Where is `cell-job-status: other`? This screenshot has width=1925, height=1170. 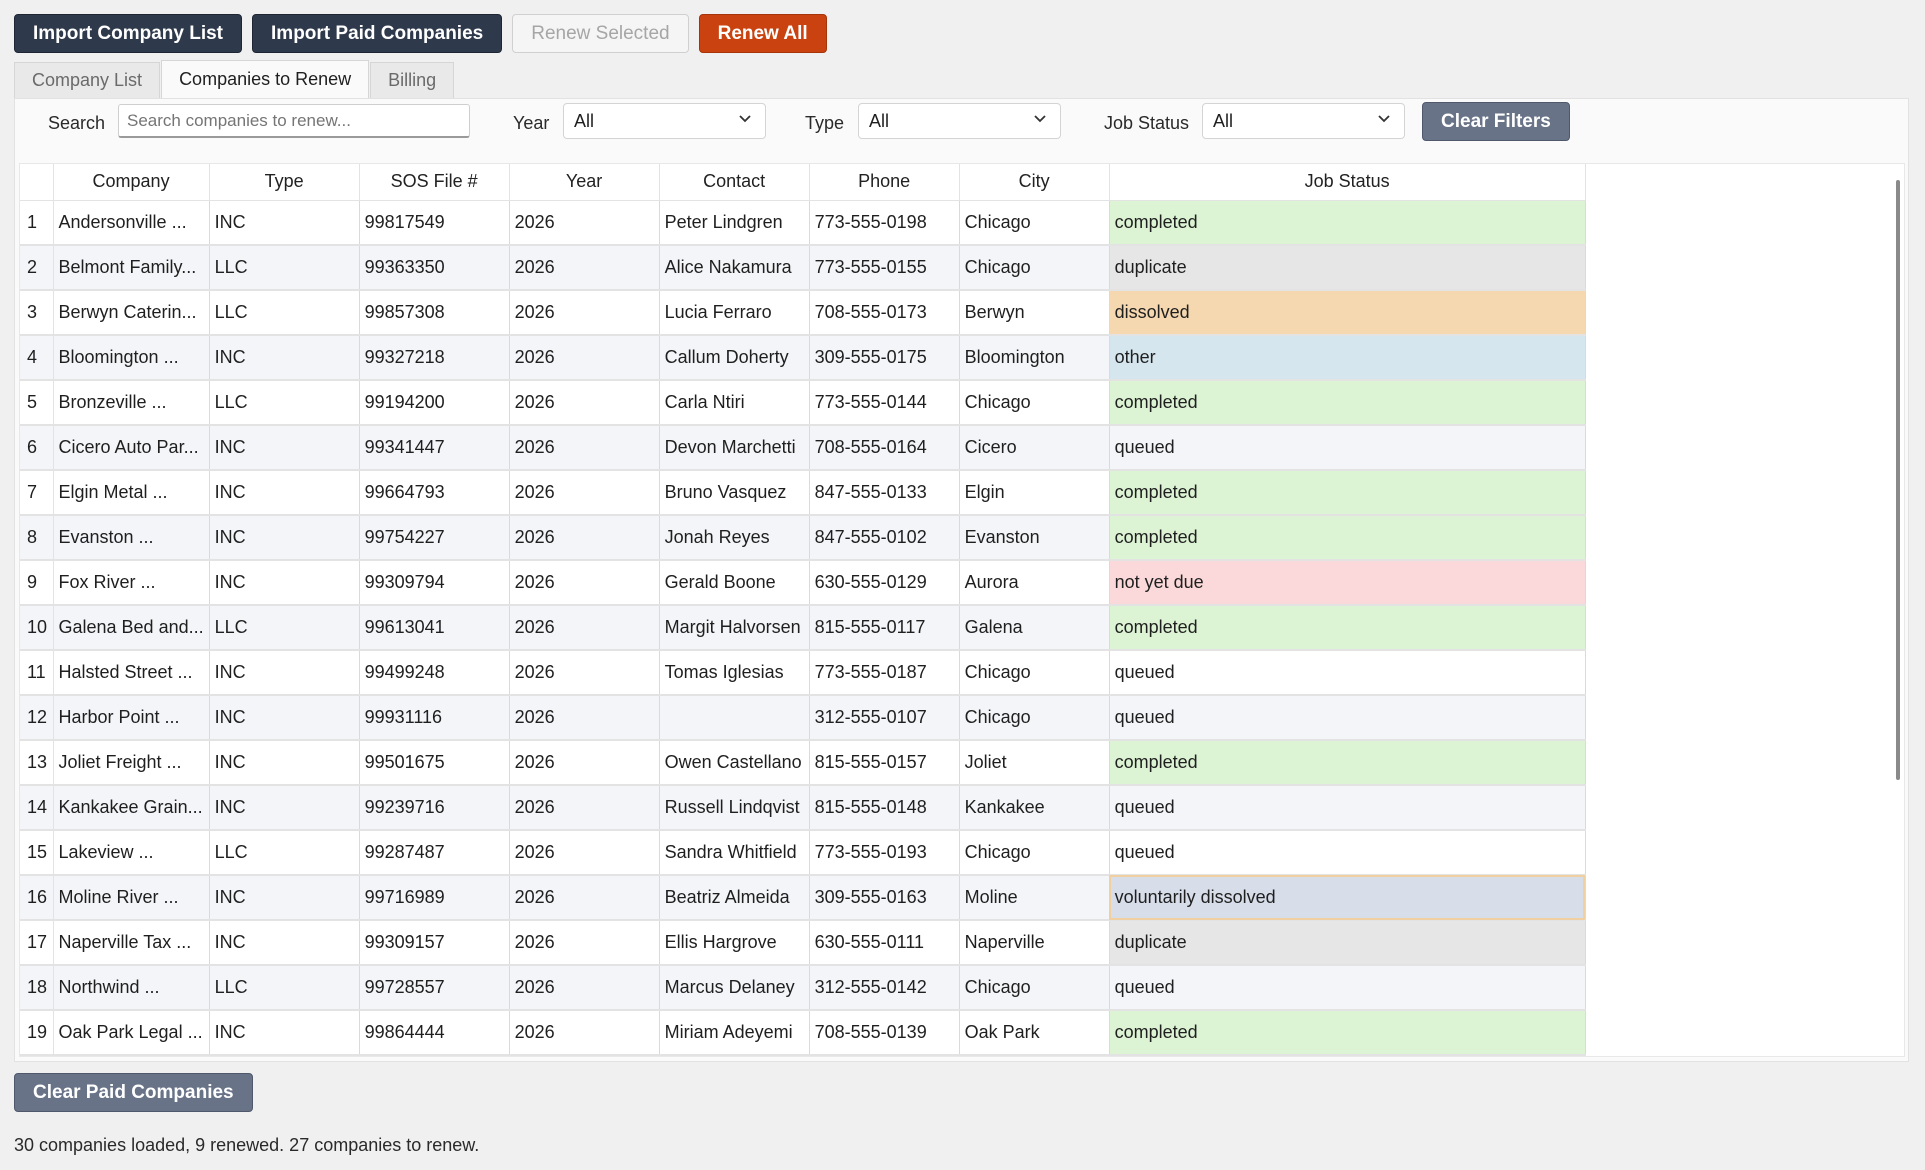
cell-job-status: other is located at coordinates (1347, 358).